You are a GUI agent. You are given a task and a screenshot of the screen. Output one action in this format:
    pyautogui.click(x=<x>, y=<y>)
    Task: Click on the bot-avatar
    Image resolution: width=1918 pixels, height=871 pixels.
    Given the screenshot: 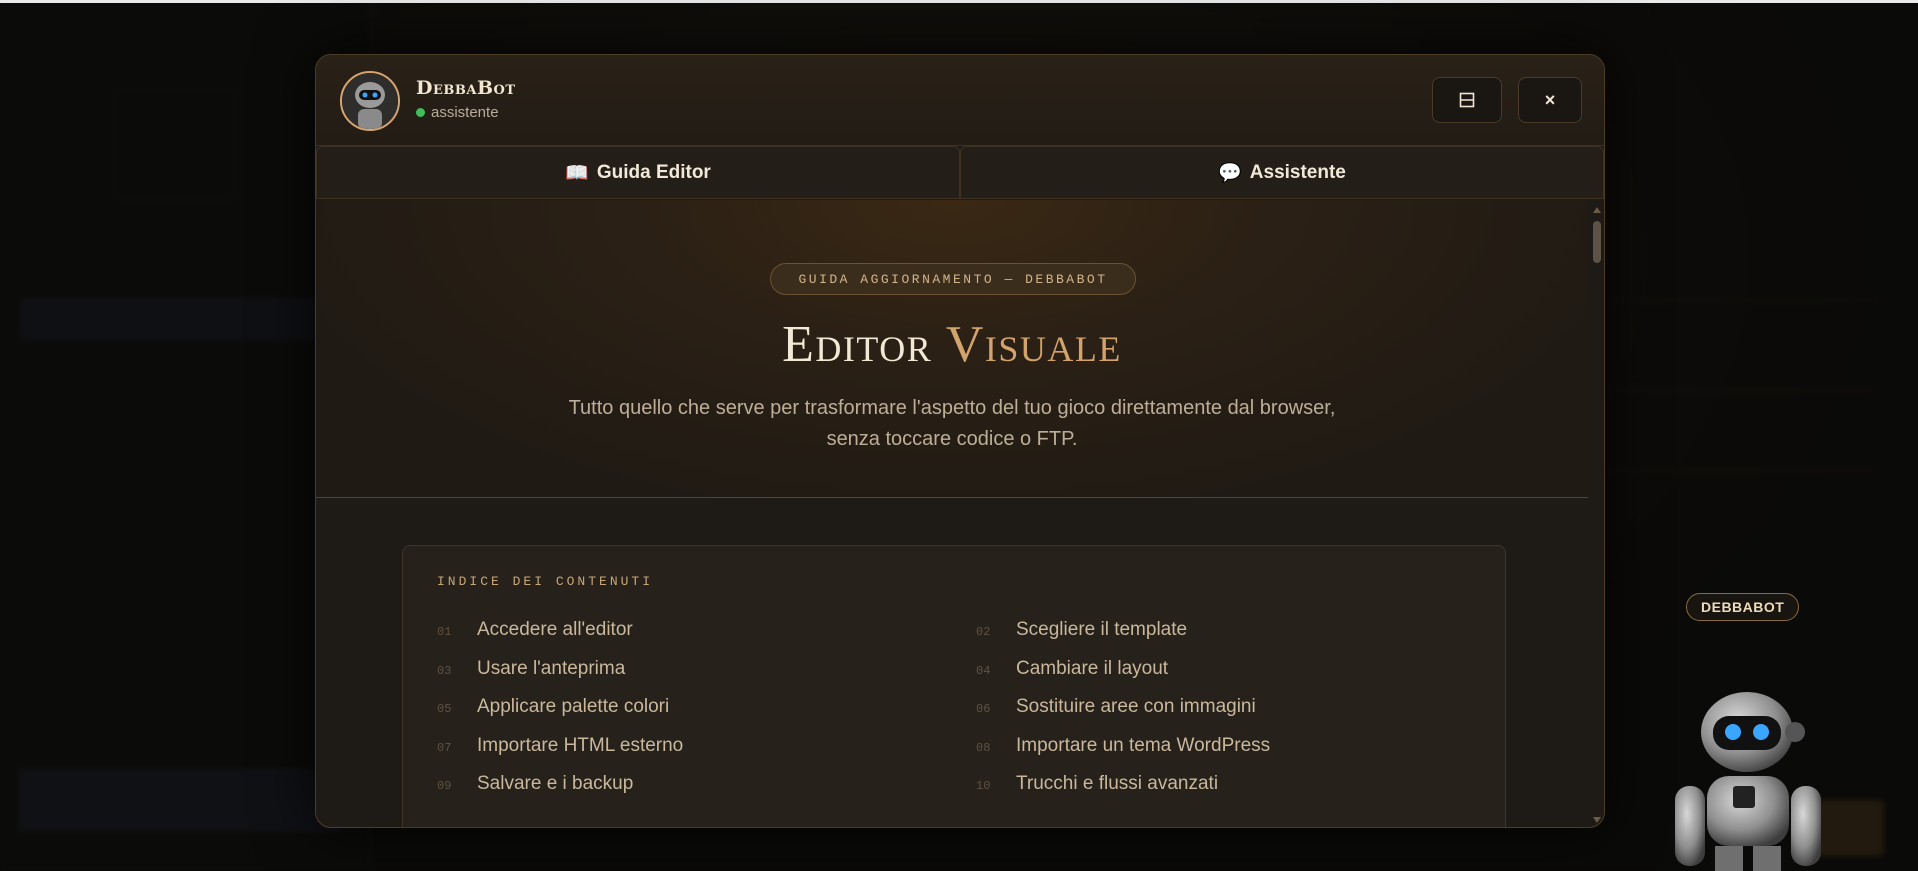 What is the action you would take?
    pyautogui.click(x=370, y=101)
    